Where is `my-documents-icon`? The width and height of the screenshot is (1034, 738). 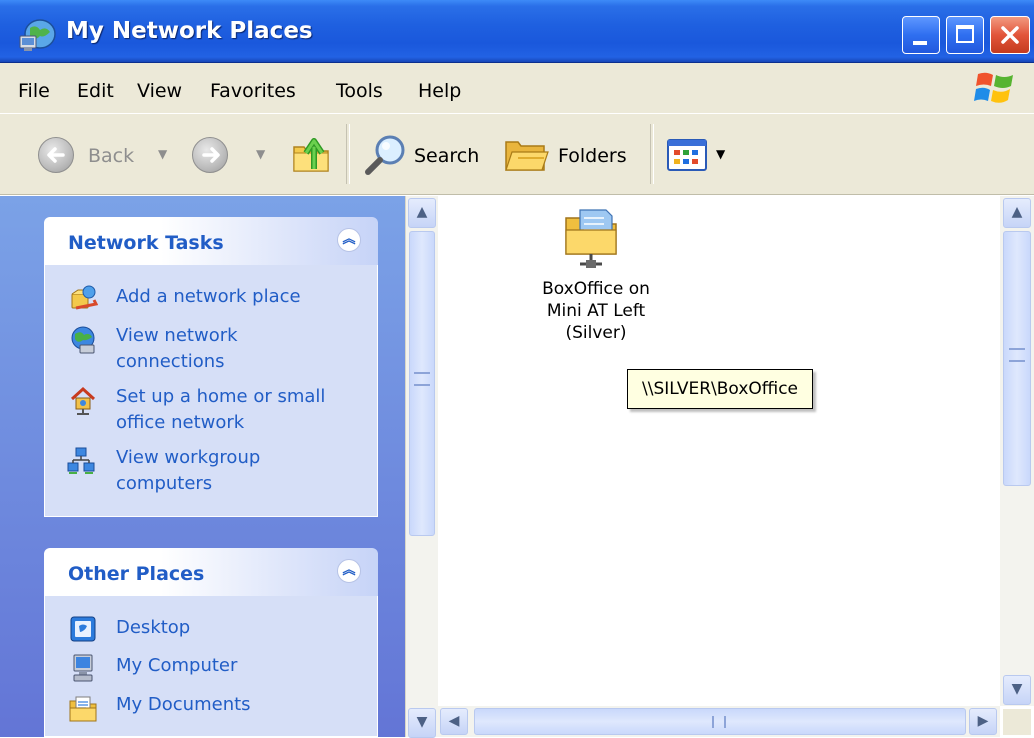 my-documents-icon is located at coordinates (83, 708).